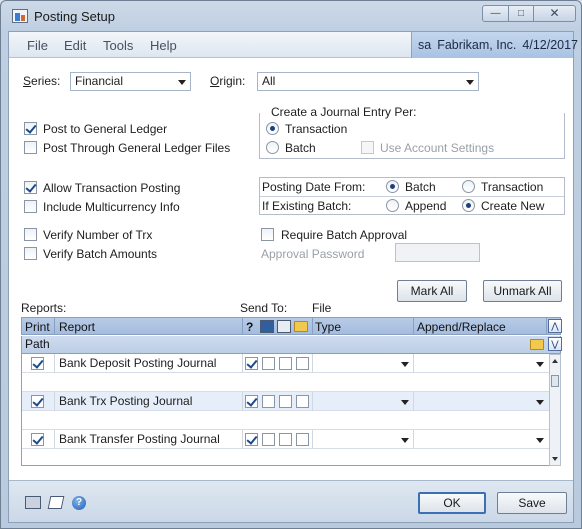 The image size is (582, 529). I want to click on report-name: Bank Transfer Posting Journal, so click(139, 439).